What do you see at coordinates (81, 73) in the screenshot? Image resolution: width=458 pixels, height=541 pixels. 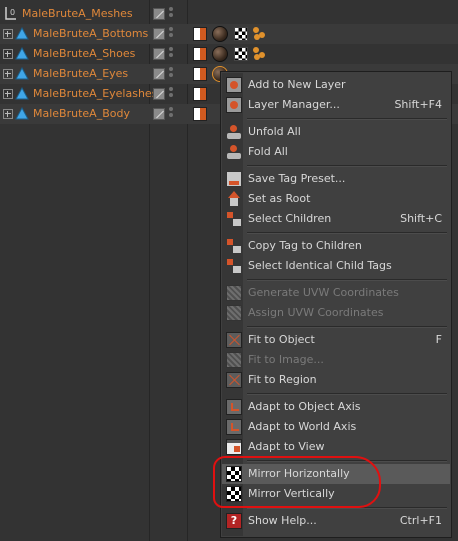 I see `object-name: MaleBruteA_Eyes` at bounding box center [81, 73].